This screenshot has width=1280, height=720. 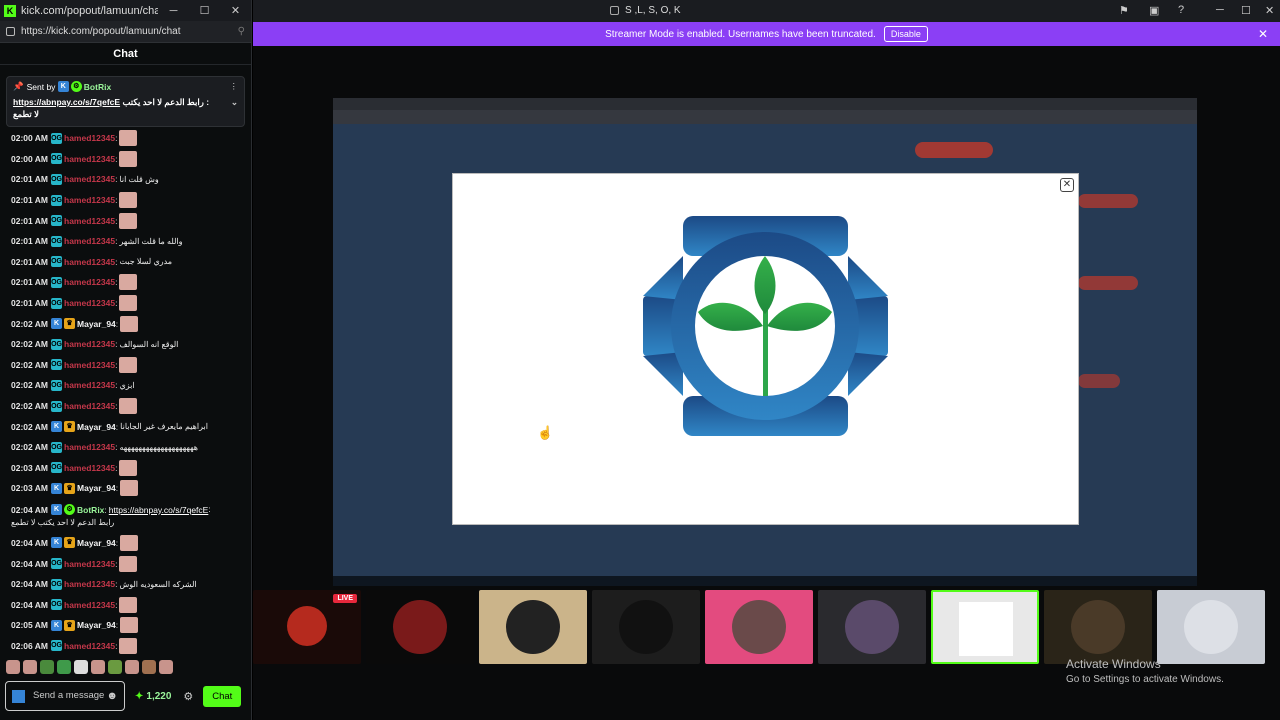 I want to click on watermark-line2: Go to Settings to activate Windows., so click(x=1145, y=679).